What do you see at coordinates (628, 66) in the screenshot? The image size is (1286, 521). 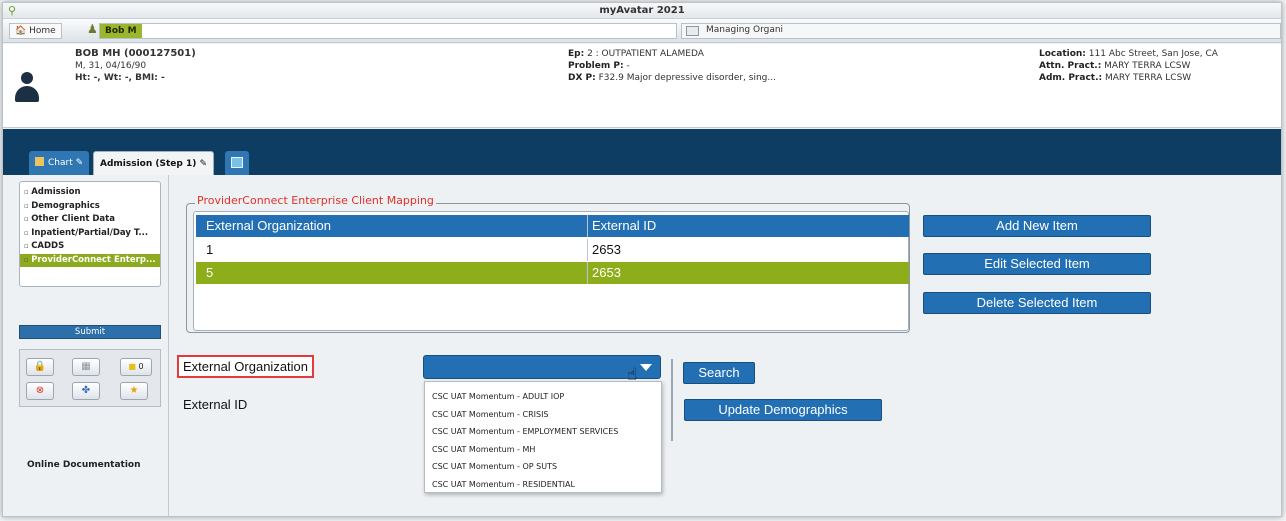 I see `problem-value: -` at bounding box center [628, 66].